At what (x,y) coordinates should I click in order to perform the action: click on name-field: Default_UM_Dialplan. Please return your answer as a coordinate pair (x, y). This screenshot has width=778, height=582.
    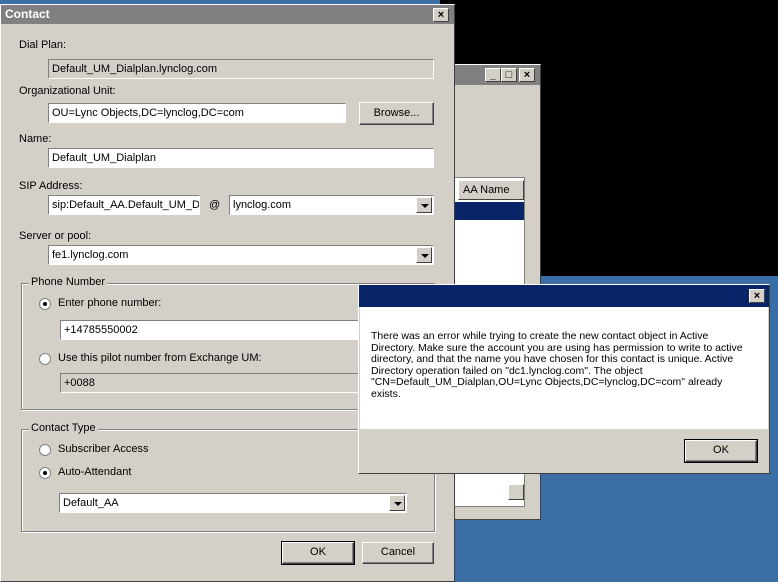
    Looking at the image, I should click on (241, 158).